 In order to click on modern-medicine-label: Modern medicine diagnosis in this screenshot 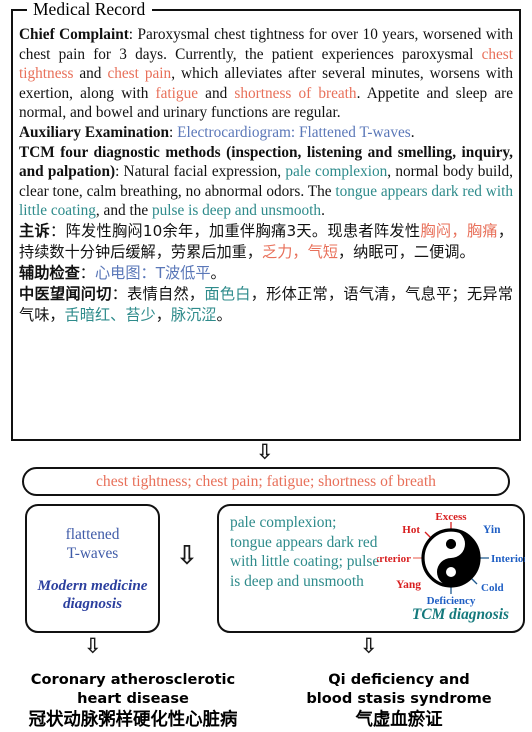, I will do `click(92, 595)`.